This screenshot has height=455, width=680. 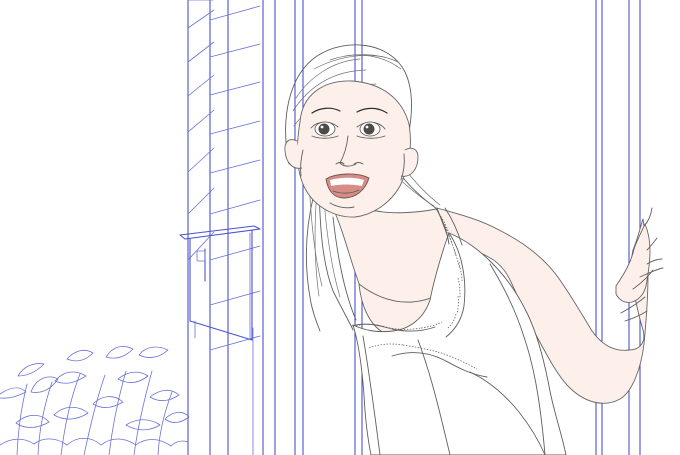 What do you see at coordinates (95, 400) in the screenshot?
I see `plant-sketch` at bounding box center [95, 400].